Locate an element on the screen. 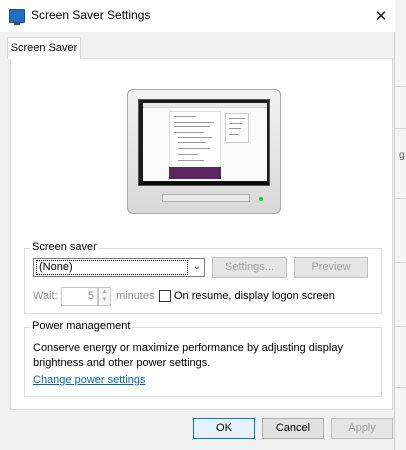  apply-button: Apply is located at coordinates (362, 428).